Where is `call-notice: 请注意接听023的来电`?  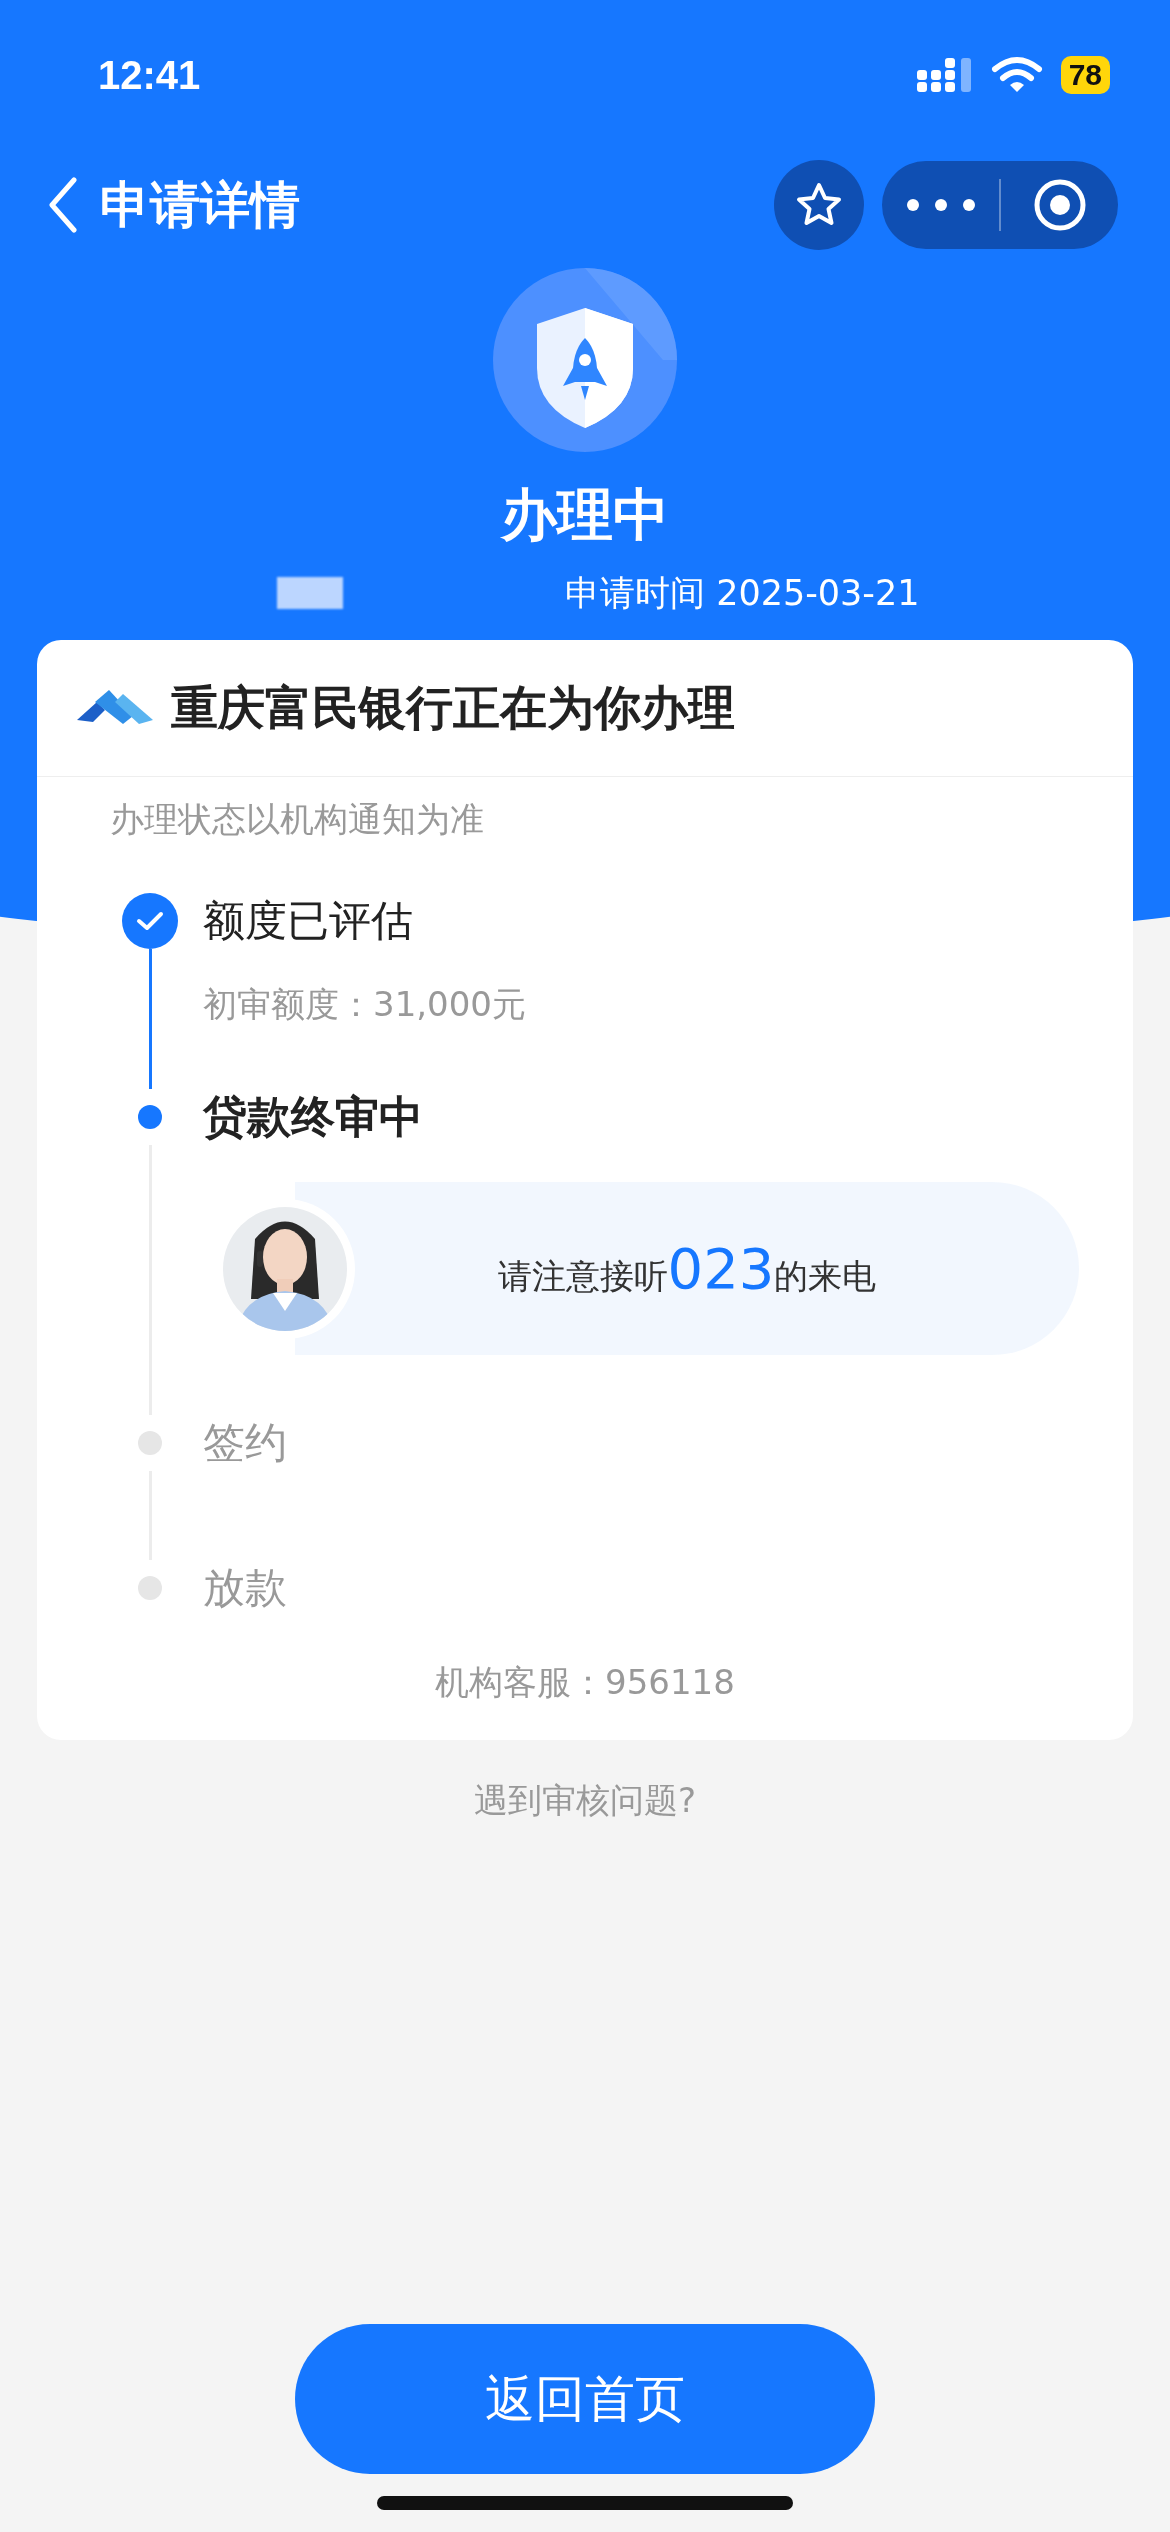
call-notice: 请注意接听023的来电 is located at coordinates (687, 1268).